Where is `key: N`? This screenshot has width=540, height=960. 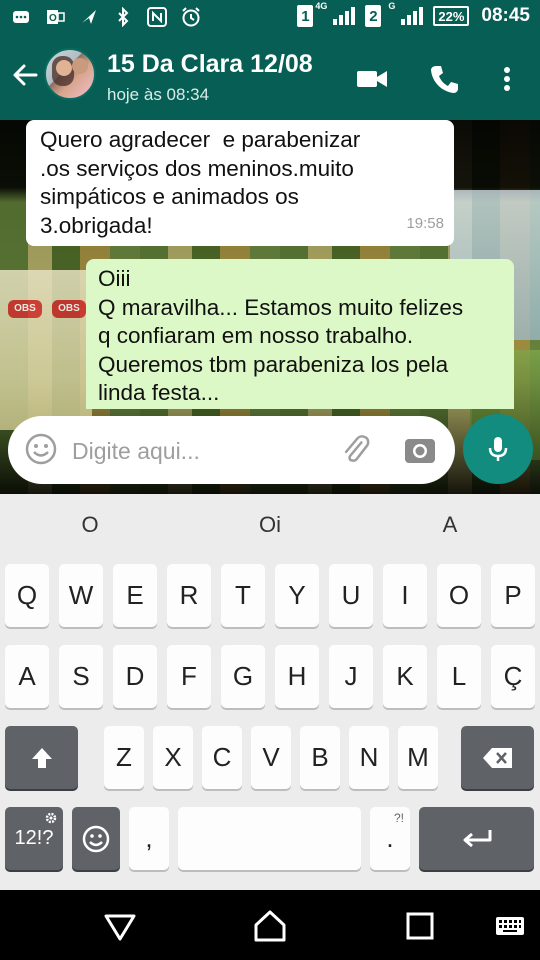
key: N is located at coordinates (369, 757).